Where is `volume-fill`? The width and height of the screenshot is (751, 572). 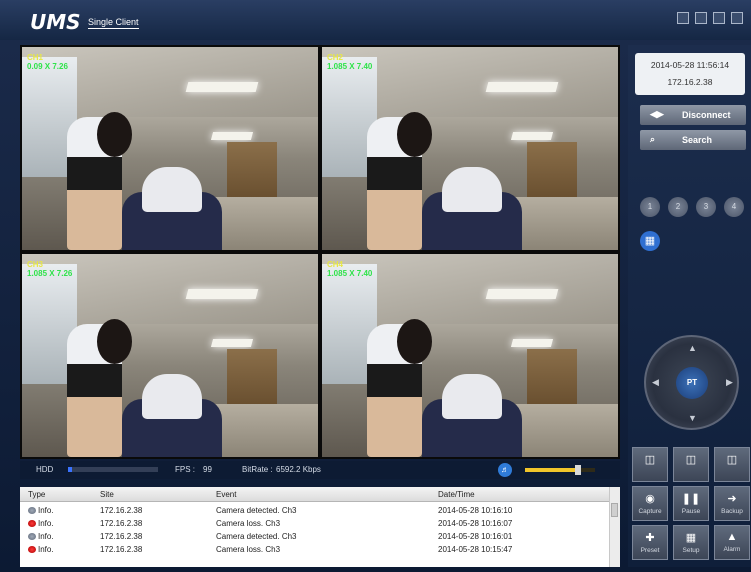 volume-fill is located at coordinates (551, 470).